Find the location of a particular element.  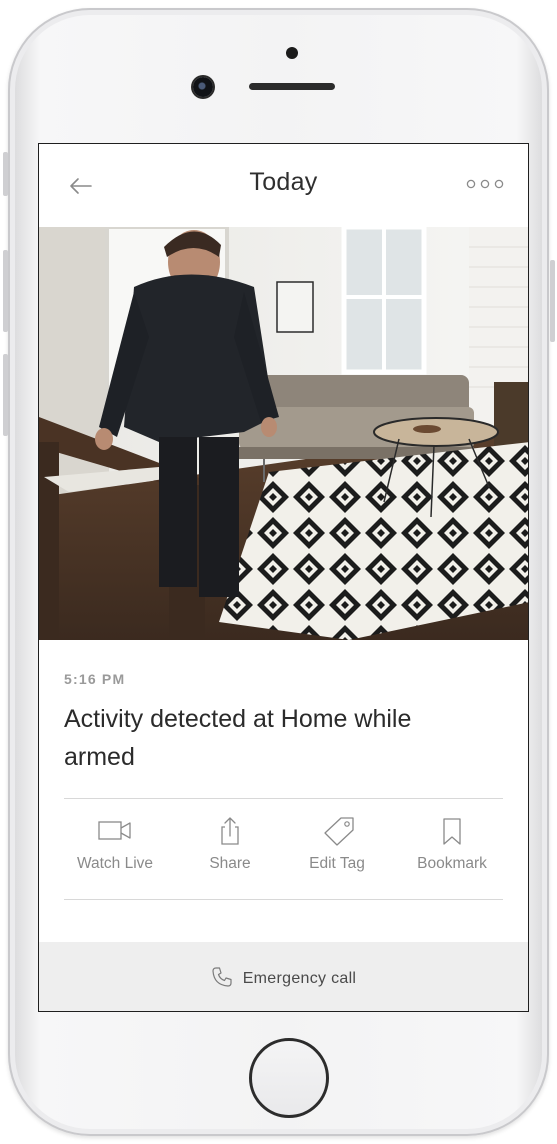

watch-live-button: Watch Live is located at coordinates (115, 848).